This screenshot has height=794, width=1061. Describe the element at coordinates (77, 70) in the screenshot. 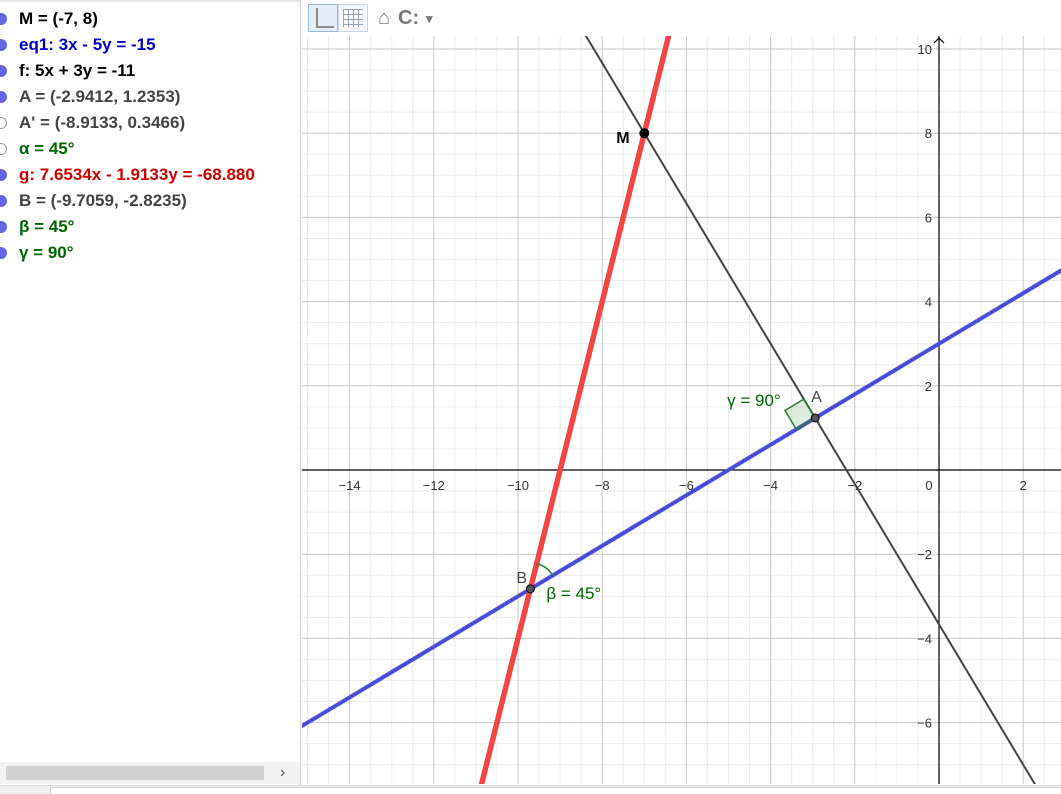

I see `algebra-item-text: f: 5x + 3y = -11` at that location.